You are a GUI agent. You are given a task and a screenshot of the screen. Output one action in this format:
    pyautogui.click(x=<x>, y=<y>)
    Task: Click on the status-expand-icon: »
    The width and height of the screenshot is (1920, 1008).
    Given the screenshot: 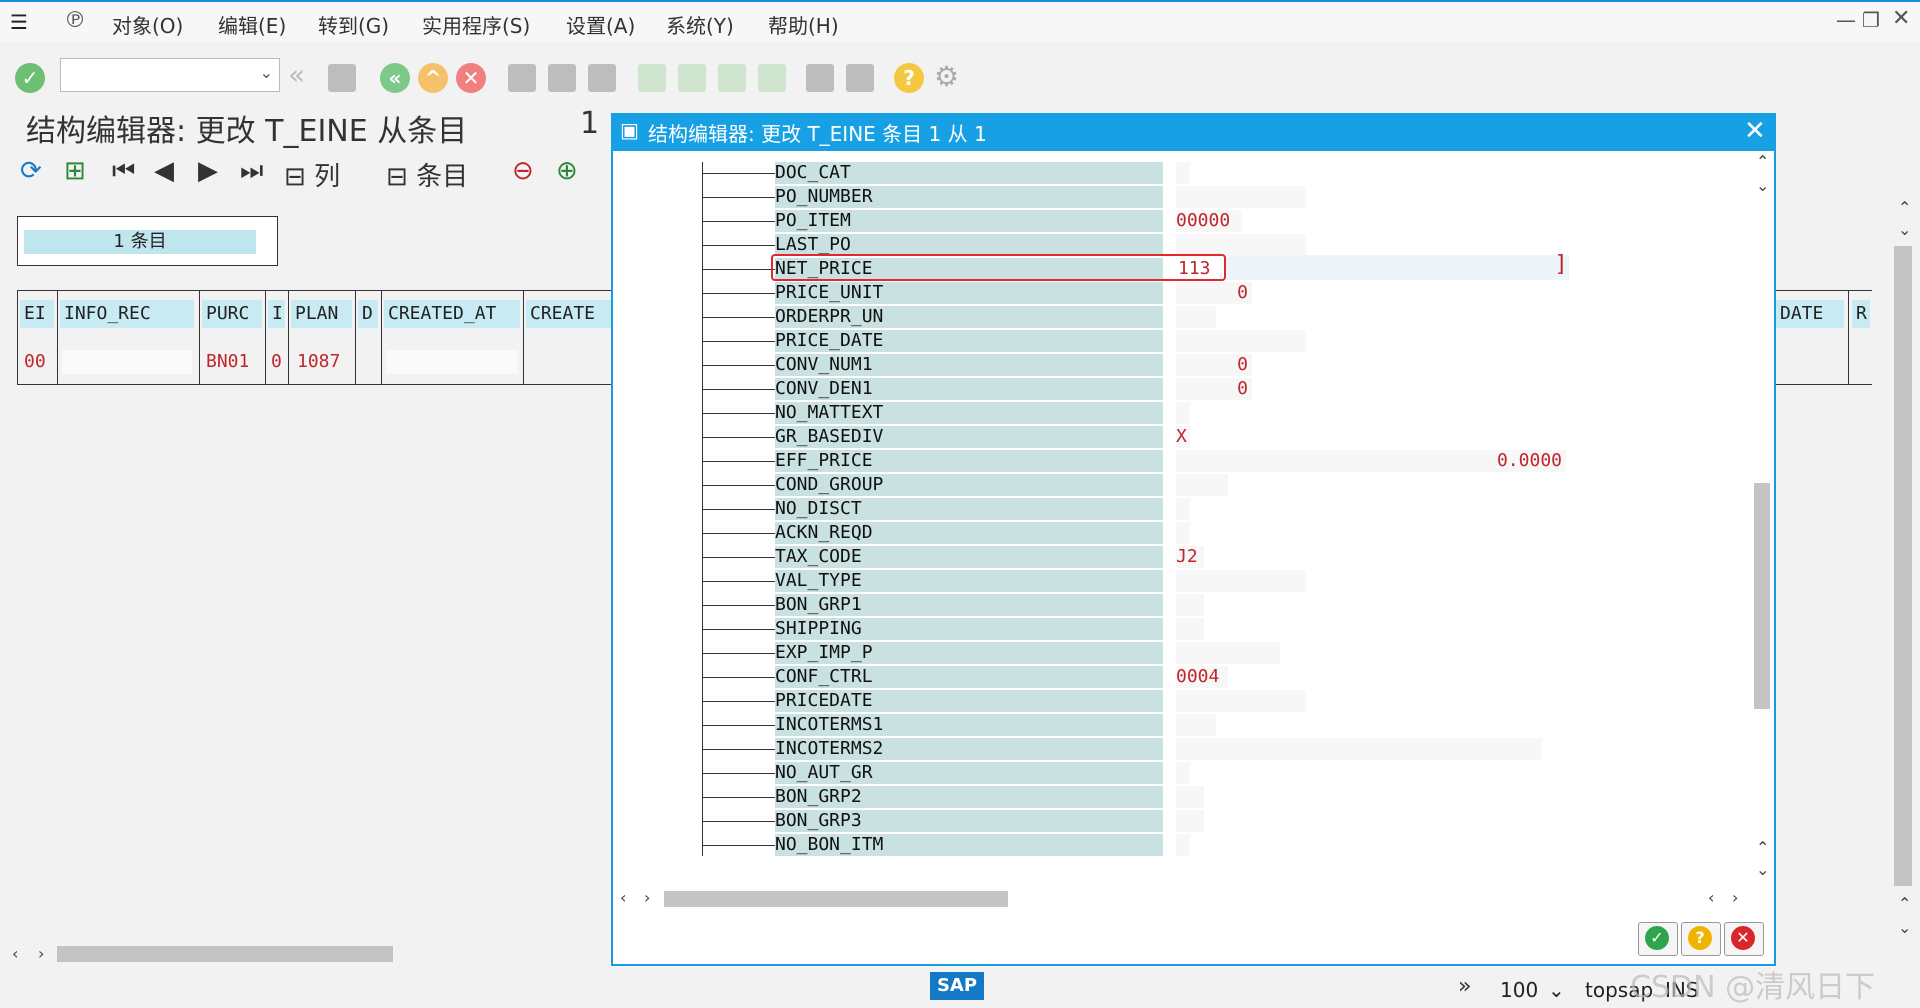 What is the action you would take?
    pyautogui.click(x=1464, y=986)
    